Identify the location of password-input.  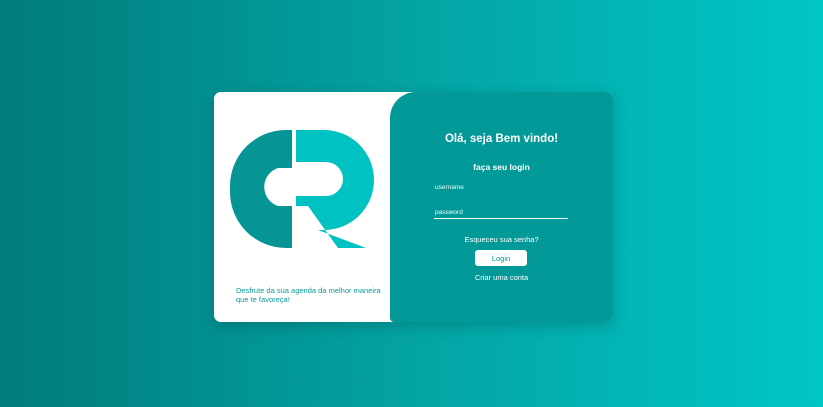
(501, 212).